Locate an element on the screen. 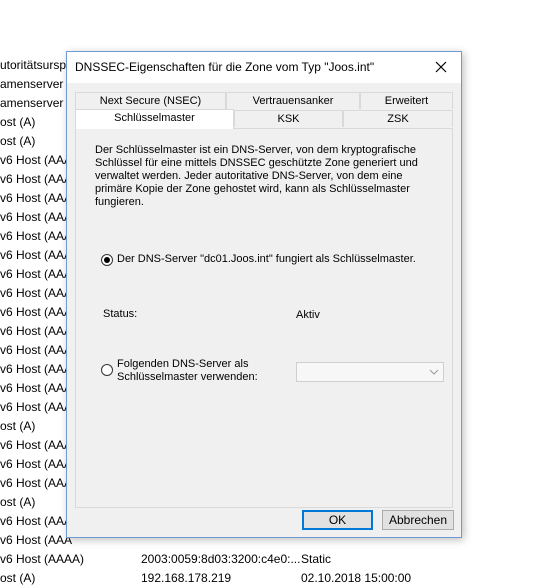  option-other-server-radio is located at coordinates (107, 370).